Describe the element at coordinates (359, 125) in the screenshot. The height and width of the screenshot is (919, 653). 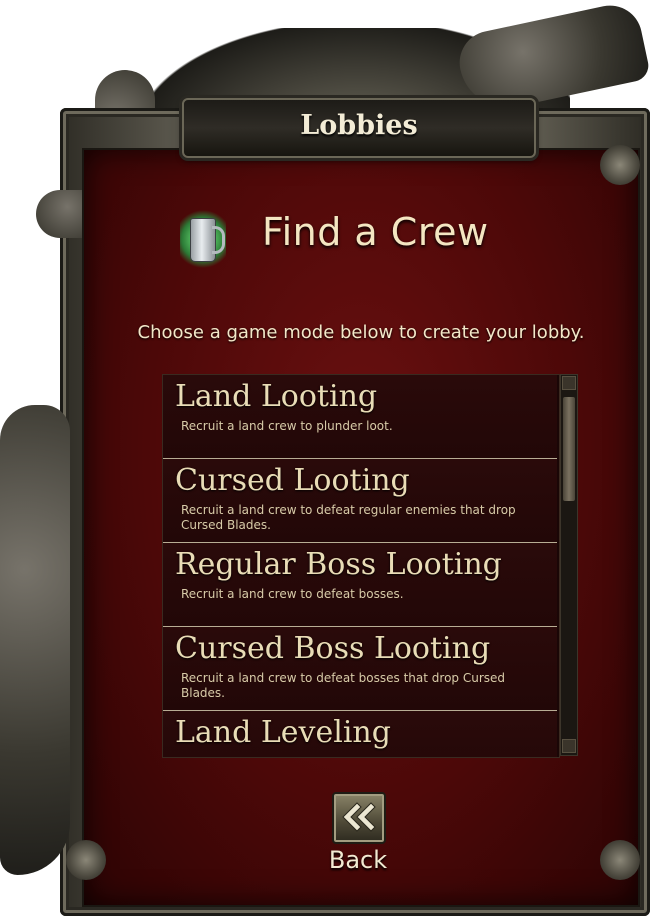
I see `window-title: Lobbies` at that location.